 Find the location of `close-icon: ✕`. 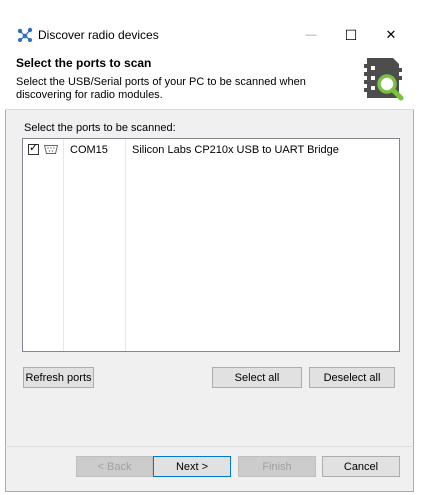

close-icon: ✕ is located at coordinates (391, 34).